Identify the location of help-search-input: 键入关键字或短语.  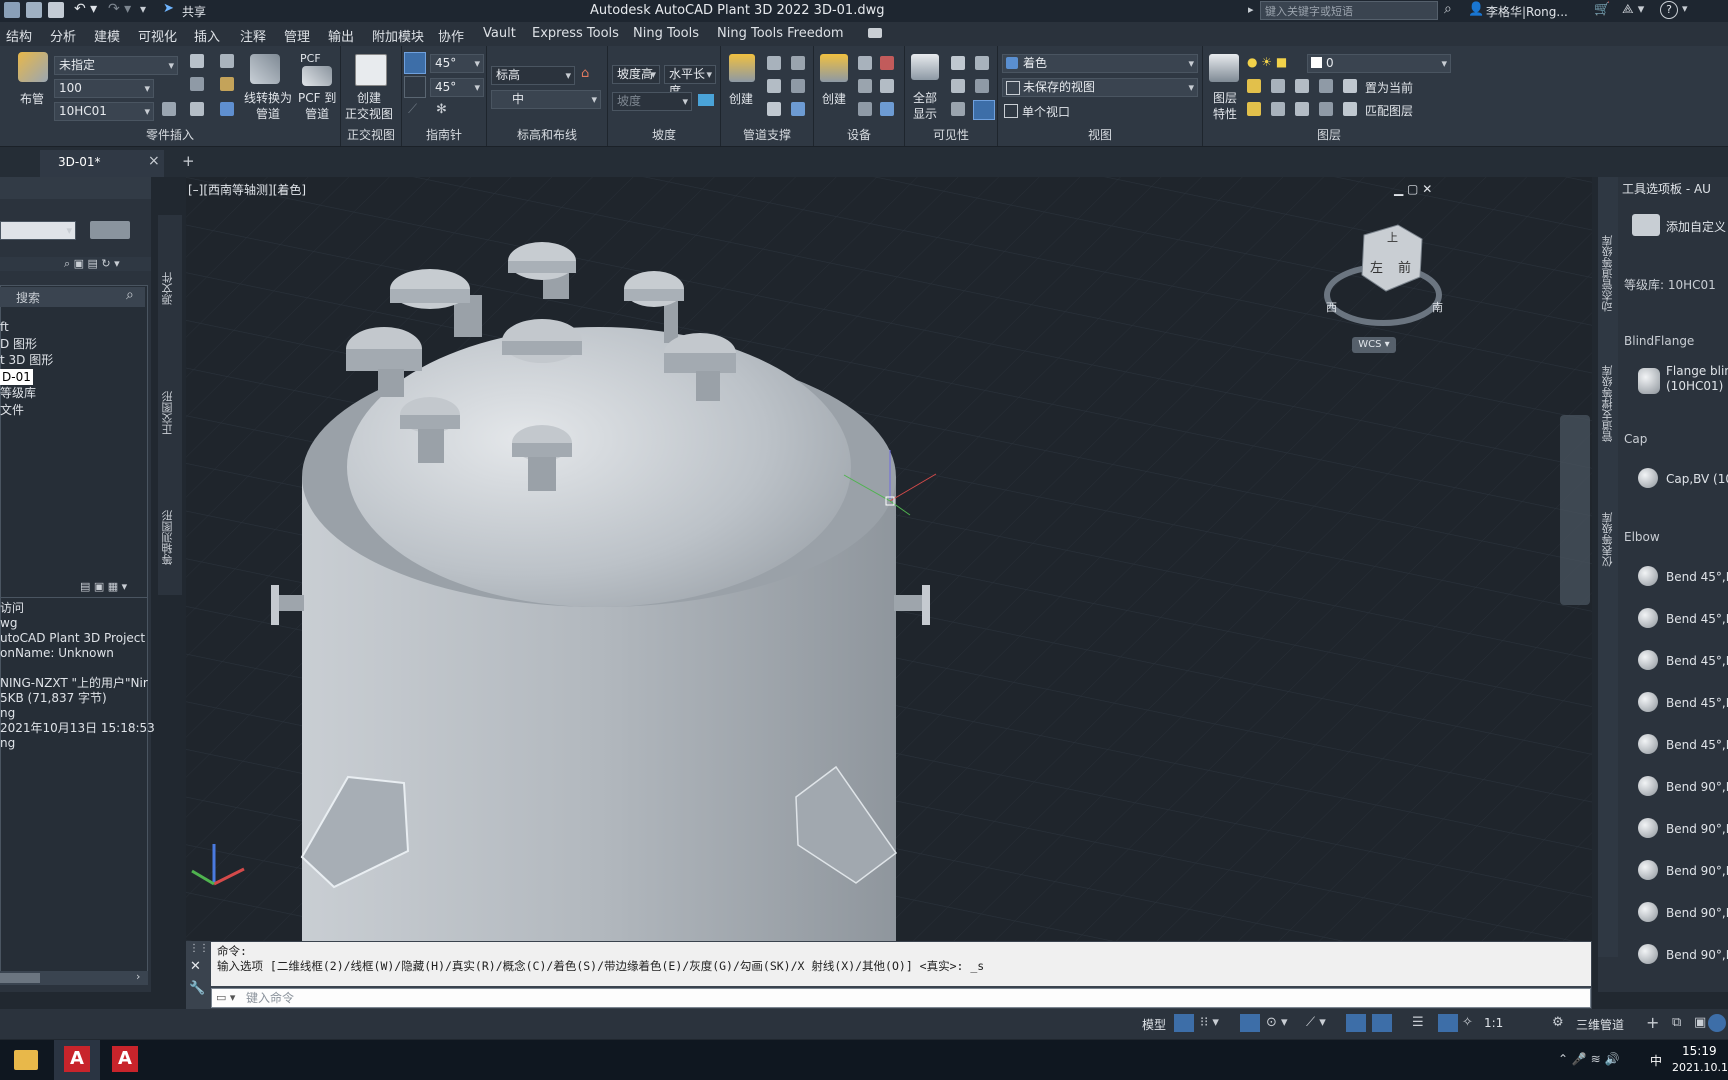
(1349, 10).